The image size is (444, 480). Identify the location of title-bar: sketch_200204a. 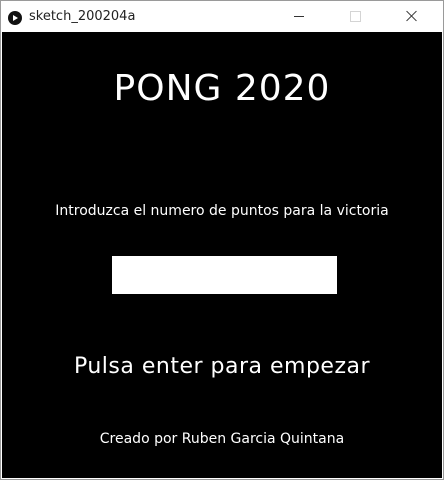
(222, 16).